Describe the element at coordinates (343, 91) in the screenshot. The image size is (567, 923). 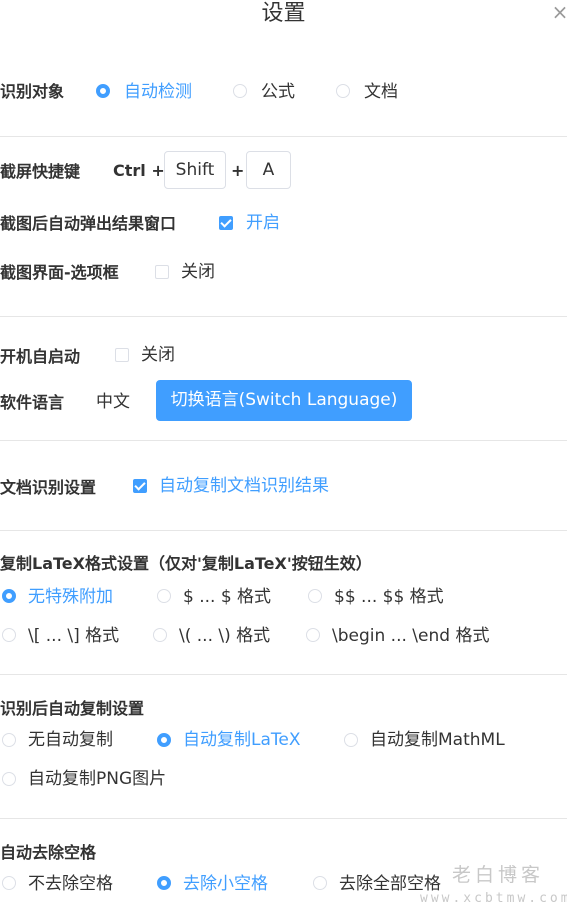
I see `radio-document` at that location.